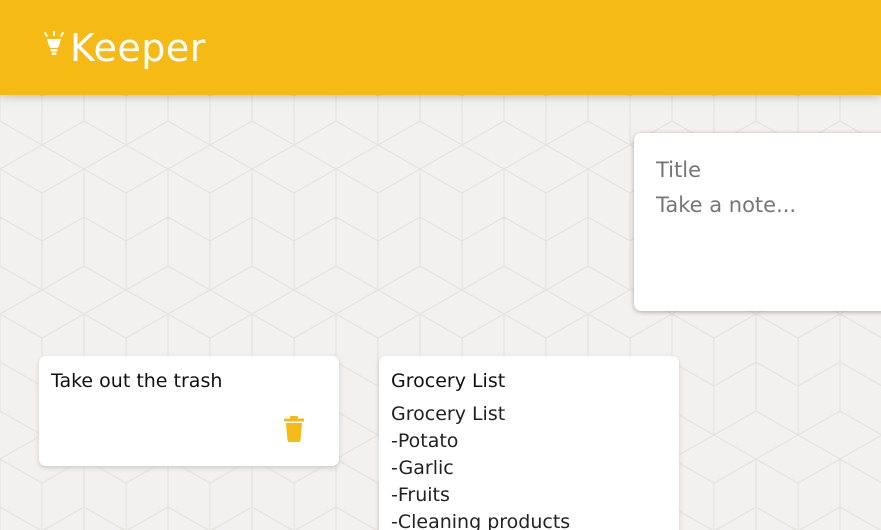  I want to click on note-title: Grocery List, so click(448, 381).